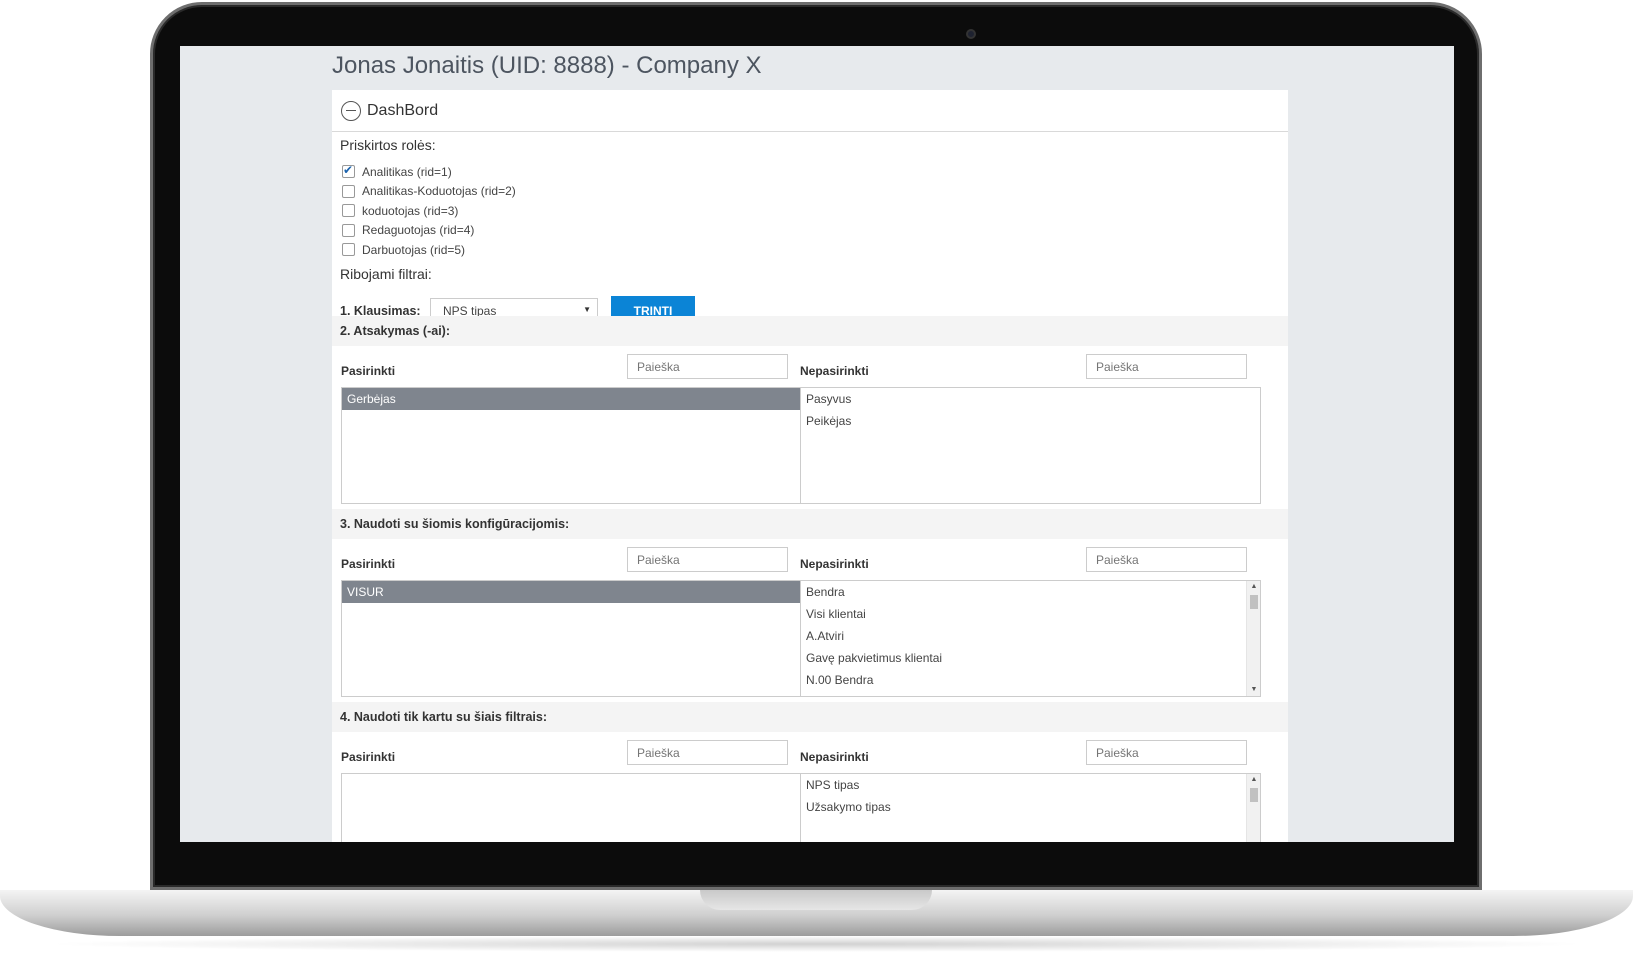 The height and width of the screenshot is (965, 1633). I want to click on panel-header: DashBord, so click(810, 111).